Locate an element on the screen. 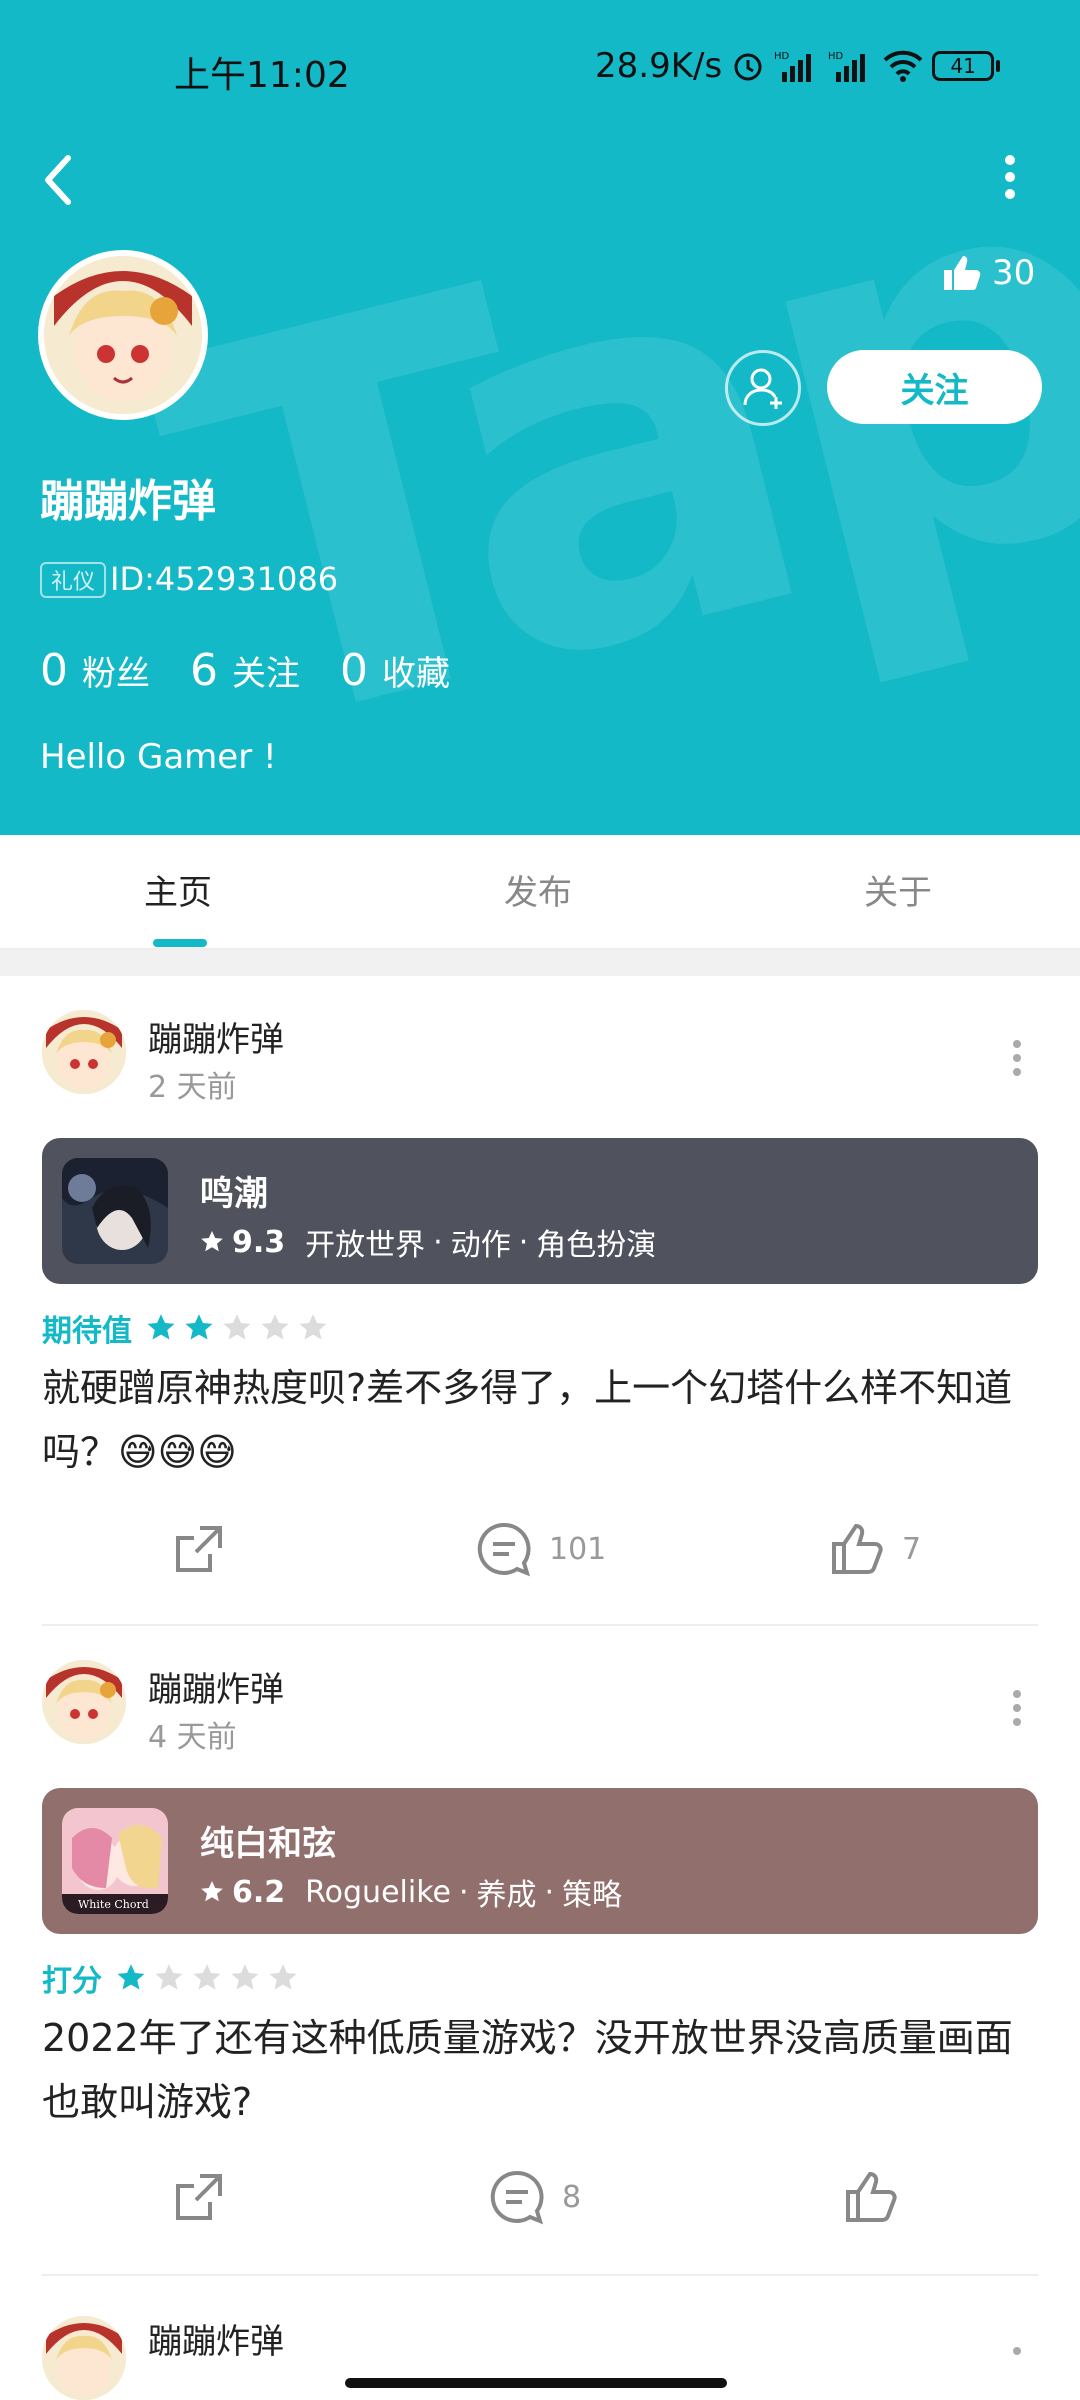 This screenshot has height=2400, width=1080. like-button: 7 is located at coordinates (874, 1549).